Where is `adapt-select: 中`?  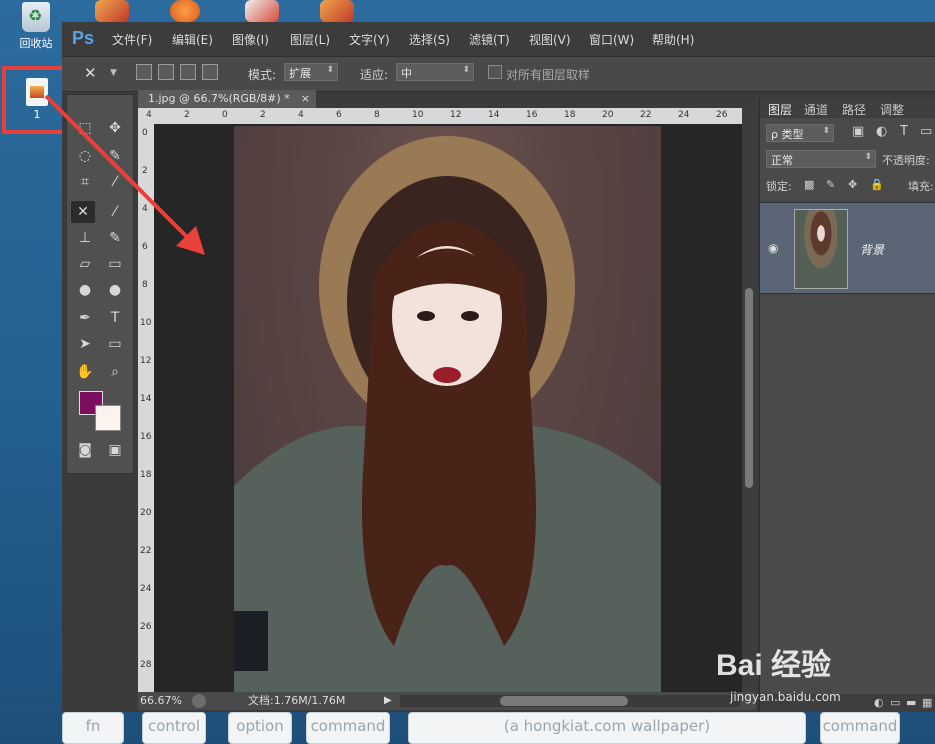
adapt-select: 中 is located at coordinates (435, 72).